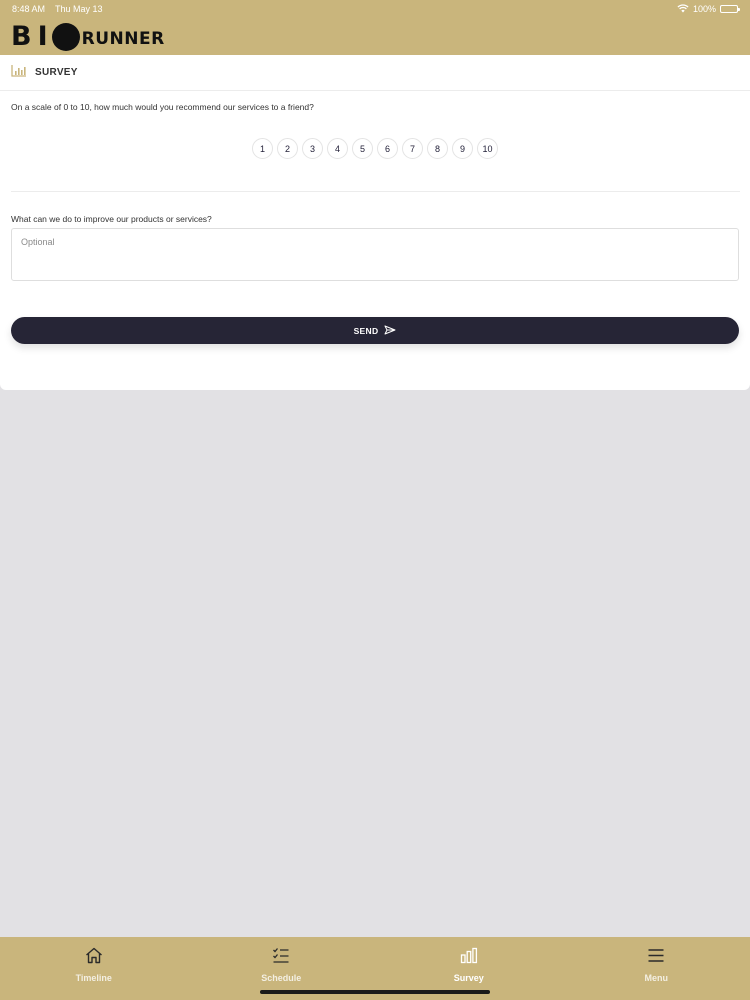 Image resolution: width=750 pixels, height=1000 pixels. Describe the element at coordinates (487, 148) in the screenshot. I see `rating-option-10: 10` at that location.